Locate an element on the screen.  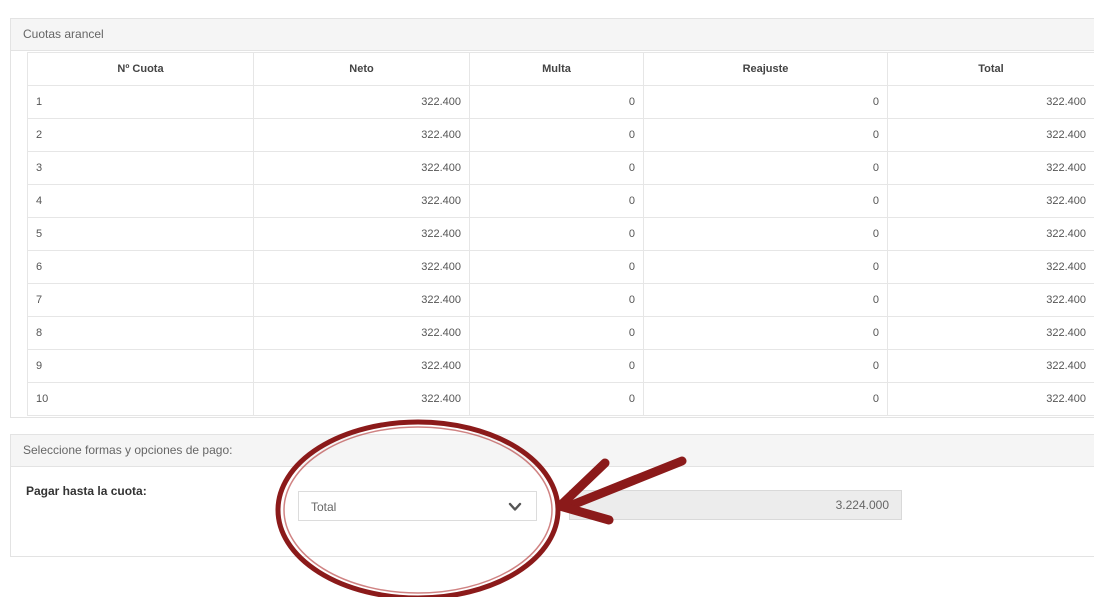
table-row: 7 322.400 0 0 322.400 is located at coordinates (560, 300).